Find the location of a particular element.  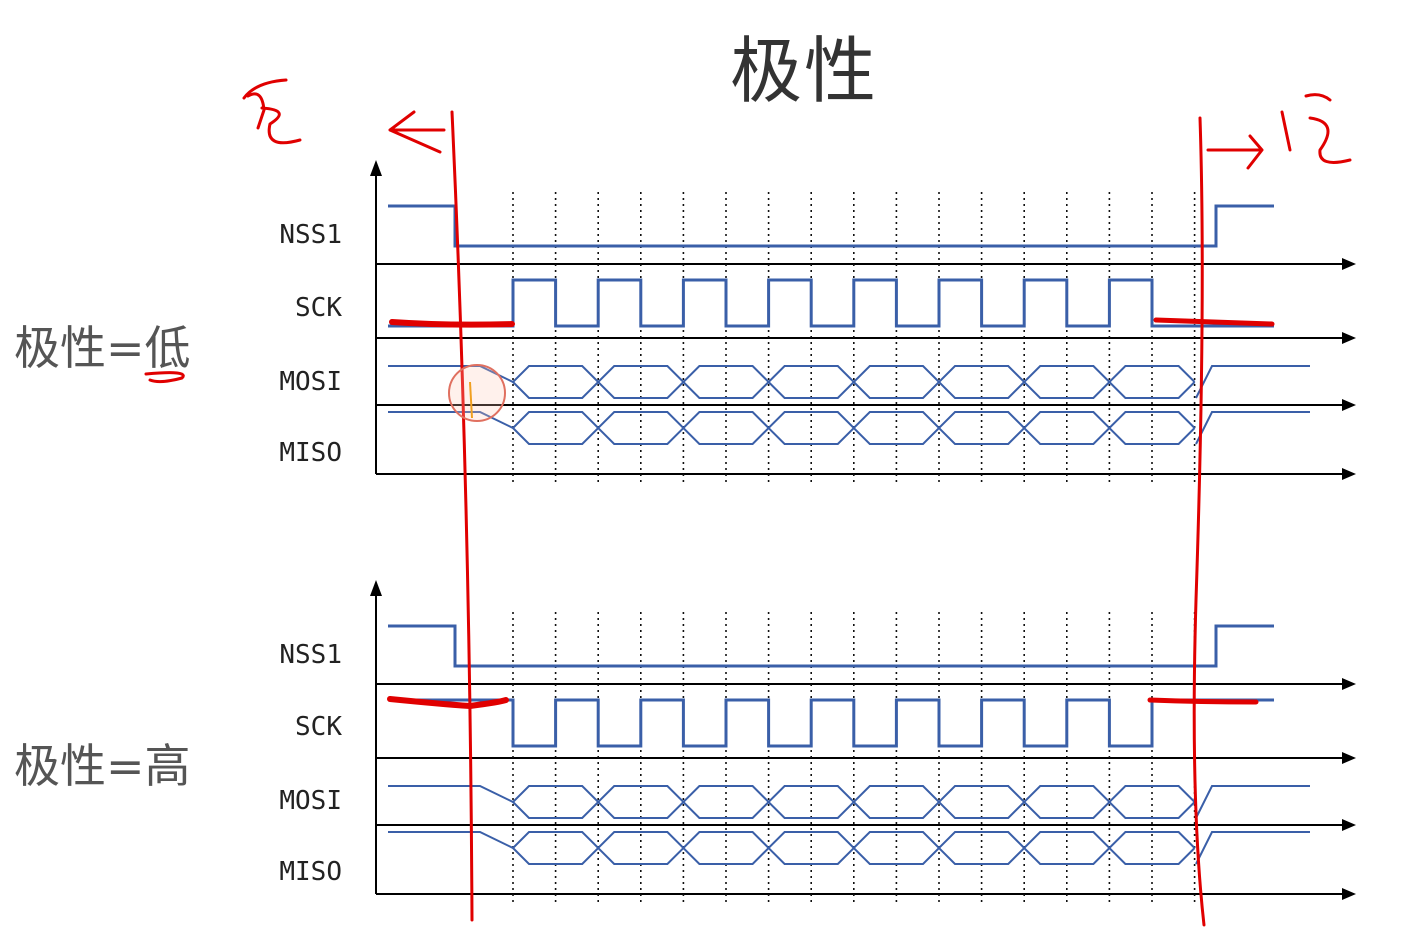

cursor-click-indicator-icon is located at coordinates (477, 393).